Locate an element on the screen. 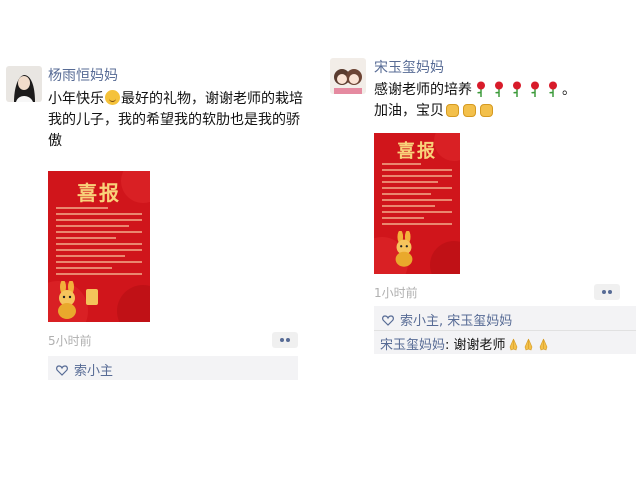 The width and height of the screenshot is (639, 480). comment-author: 宋玉玺妈妈 is located at coordinates (412, 345).